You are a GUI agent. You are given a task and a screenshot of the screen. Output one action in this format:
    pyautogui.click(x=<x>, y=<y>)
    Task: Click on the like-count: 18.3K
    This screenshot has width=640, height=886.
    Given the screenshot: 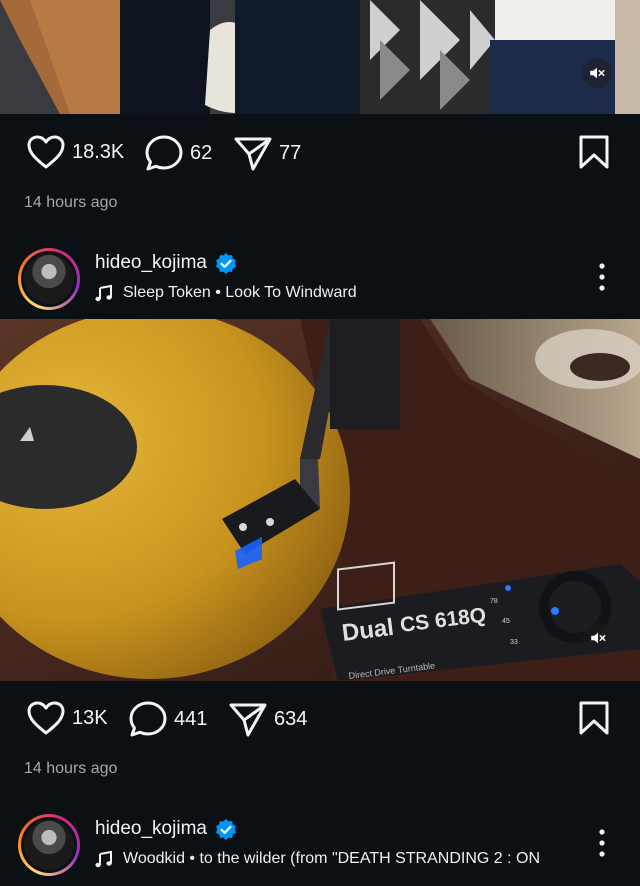 What is the action you would take?
    pyautogui.click(x=98, y=151)
    